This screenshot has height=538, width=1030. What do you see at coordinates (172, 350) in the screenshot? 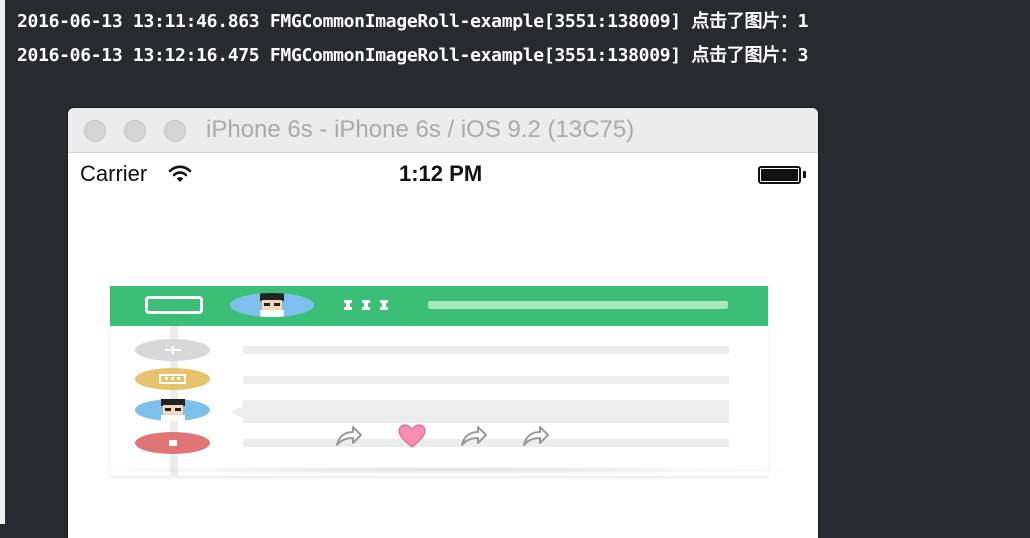
I see `timeline-dot-gray` at bounding box center [172, 350].